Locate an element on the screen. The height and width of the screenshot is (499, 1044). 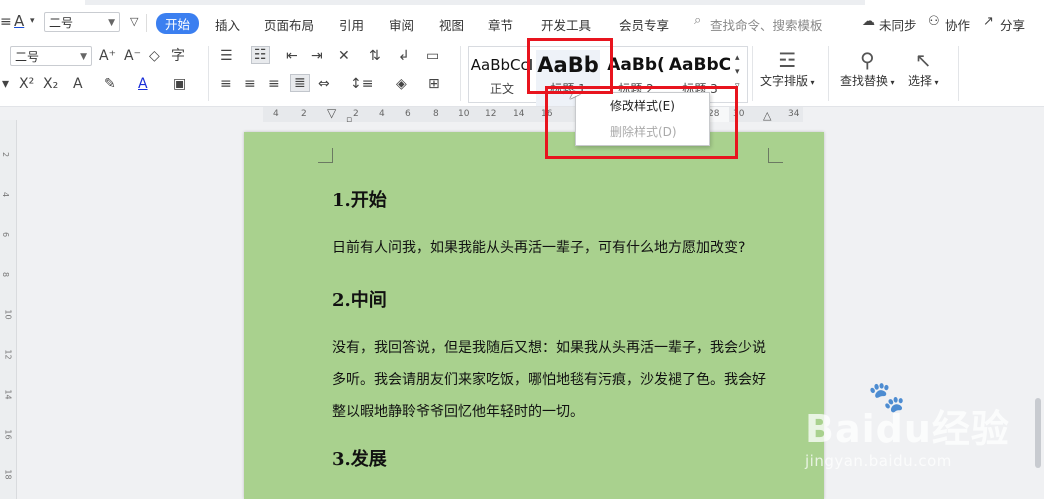
borders-icon: ⊞ is located at coordinates (434, 84).